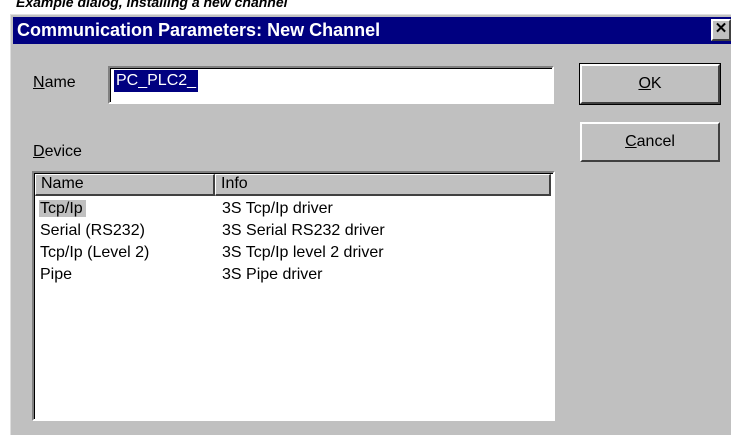 The image size is (731, 435). What do you see at coordinates (92, 230) in the screenshot?
I see `device-name: Serial (RS232)` at bounding box center [92, 230].